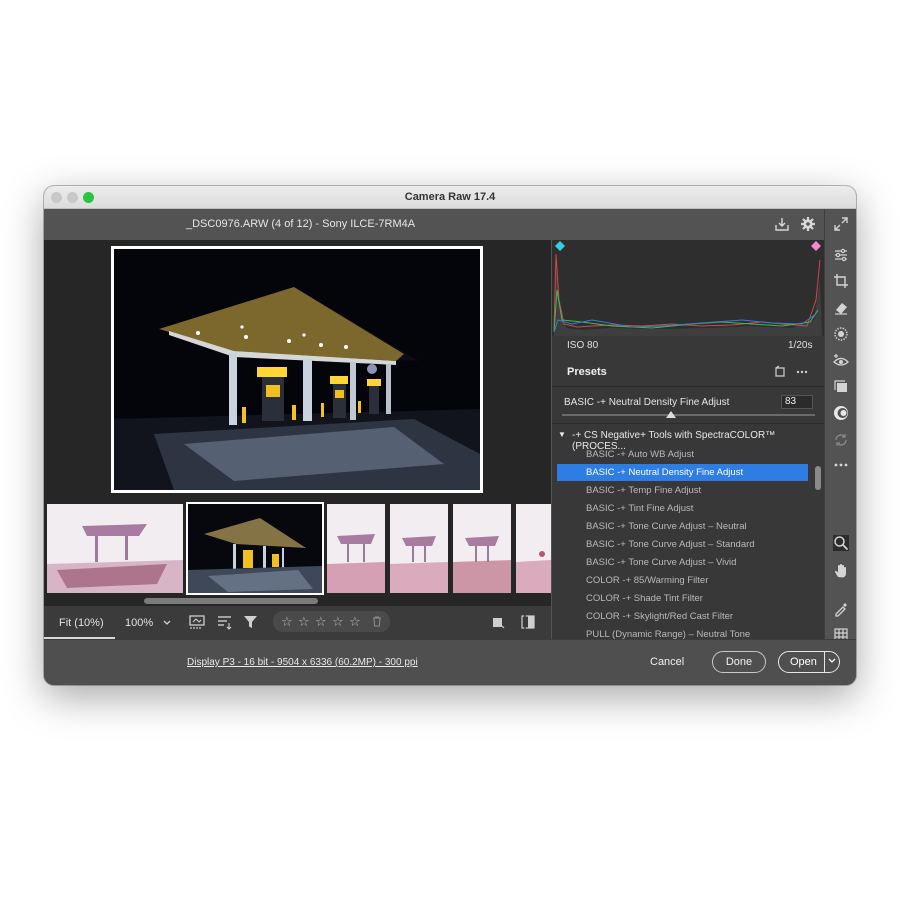 Image resolution: width=900 pixels, height=900 pixels. Describe the element at coordinates (803, 662) in the screenshot. I see `open-button-label: Open` at that location.